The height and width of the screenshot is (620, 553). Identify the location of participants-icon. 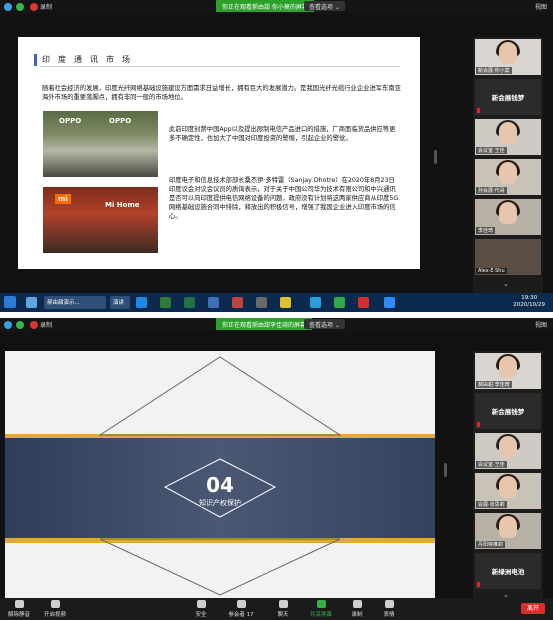
(241, 604).